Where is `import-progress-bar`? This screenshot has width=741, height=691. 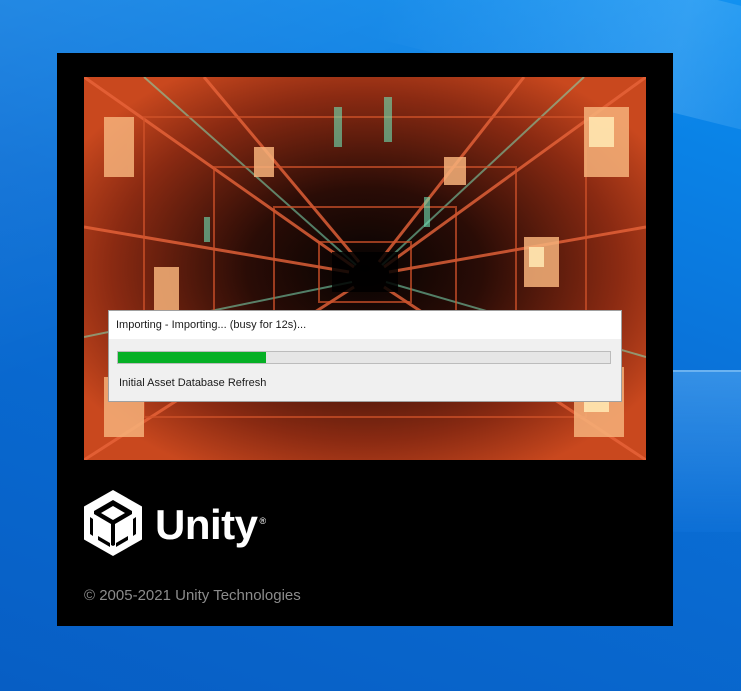
import-progress-bar is located at coordinates (364, 357).